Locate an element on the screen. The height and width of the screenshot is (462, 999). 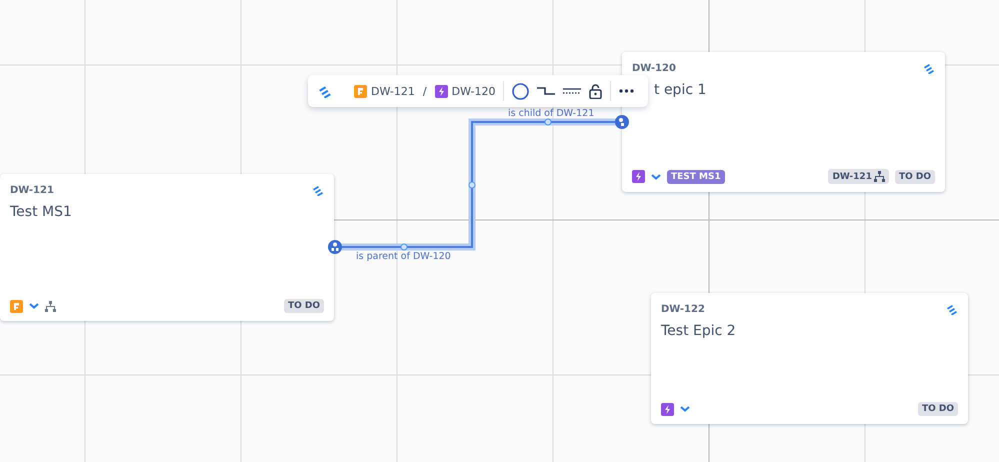
connector-label: is parent of DW-120 is located at coordinates (403, 256).